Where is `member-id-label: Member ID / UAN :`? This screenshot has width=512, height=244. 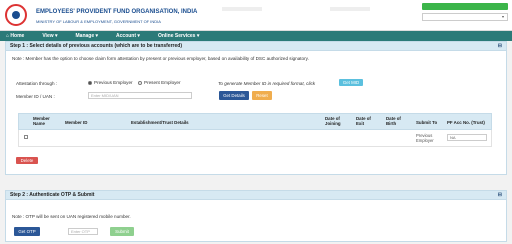
member-id-label: Member ID / UAN : is located at coordinates (35, 96).